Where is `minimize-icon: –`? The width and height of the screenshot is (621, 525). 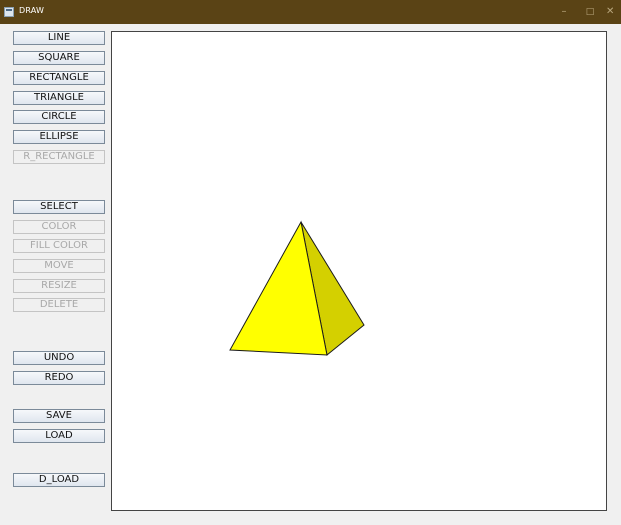 minimize-icon: – is located at coordinates (564, 12).